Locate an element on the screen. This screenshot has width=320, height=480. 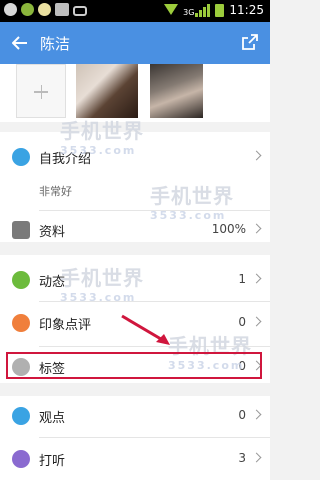
network-type: 3G is located at coordinates (189, 12).